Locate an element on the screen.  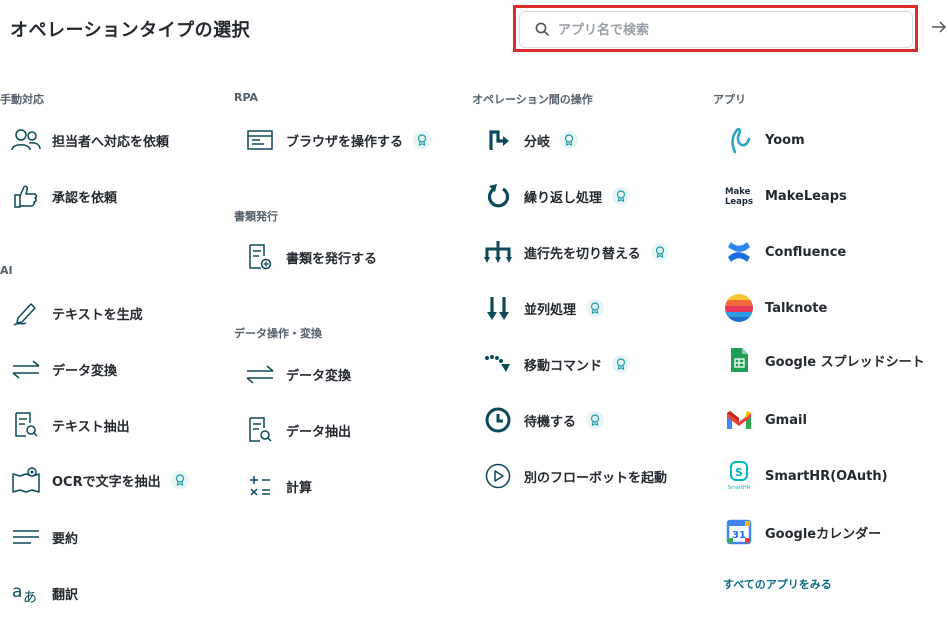
search-input is located at coordinates (728, 30).